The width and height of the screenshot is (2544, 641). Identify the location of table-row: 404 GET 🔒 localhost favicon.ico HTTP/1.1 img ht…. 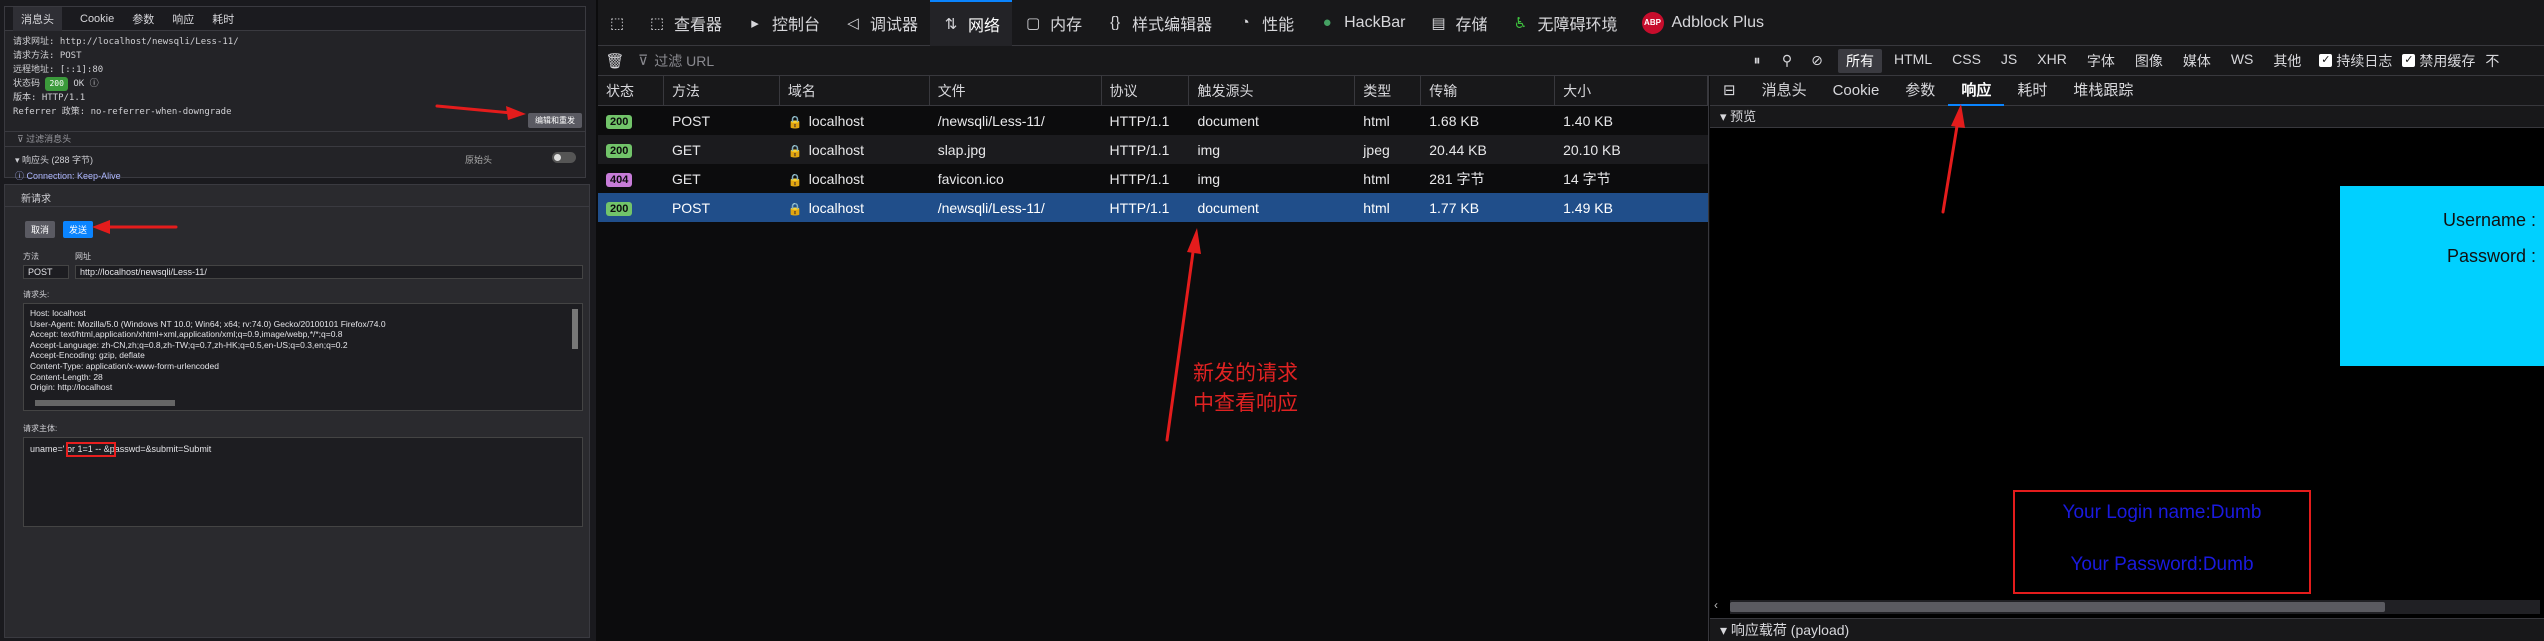
(1153, 178).